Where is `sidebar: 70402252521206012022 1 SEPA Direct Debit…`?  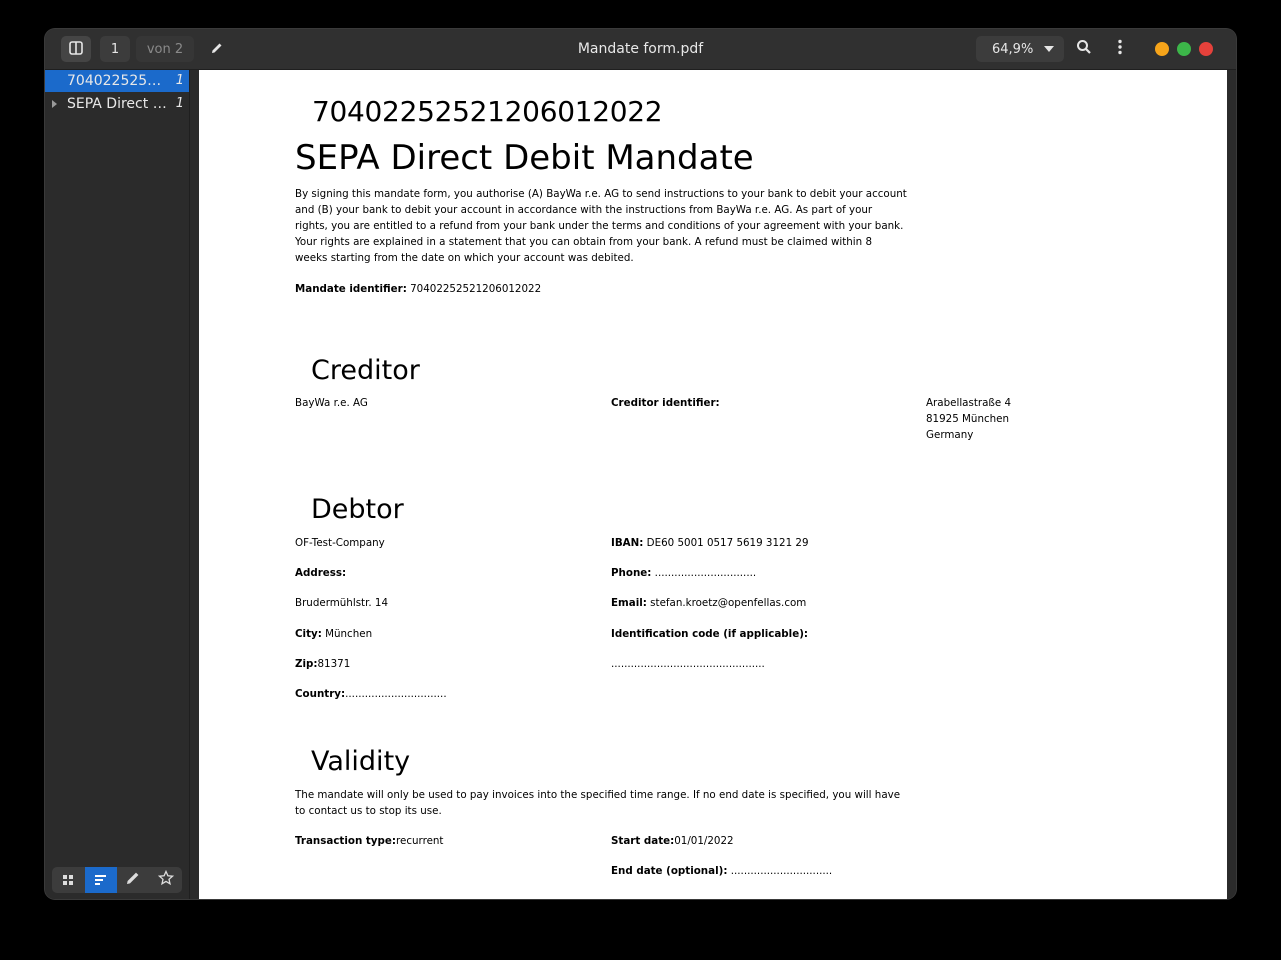 sidebar: 70402252521206012022 1 SEPA Direct Debit… is located at coordinates (117, 484).